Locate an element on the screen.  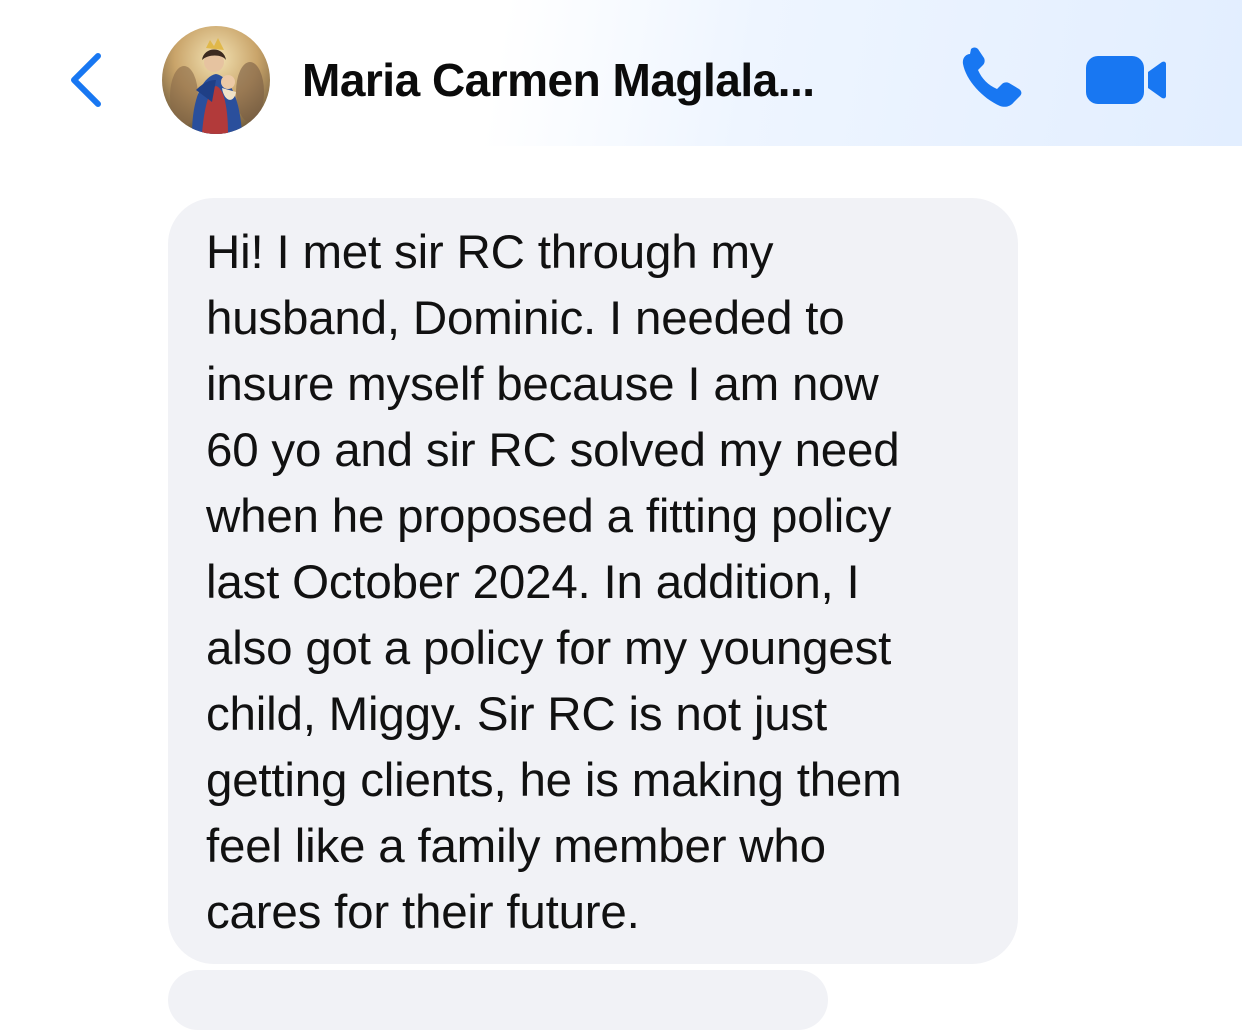
video-camera-icon is located at coordinates (1126, 80).